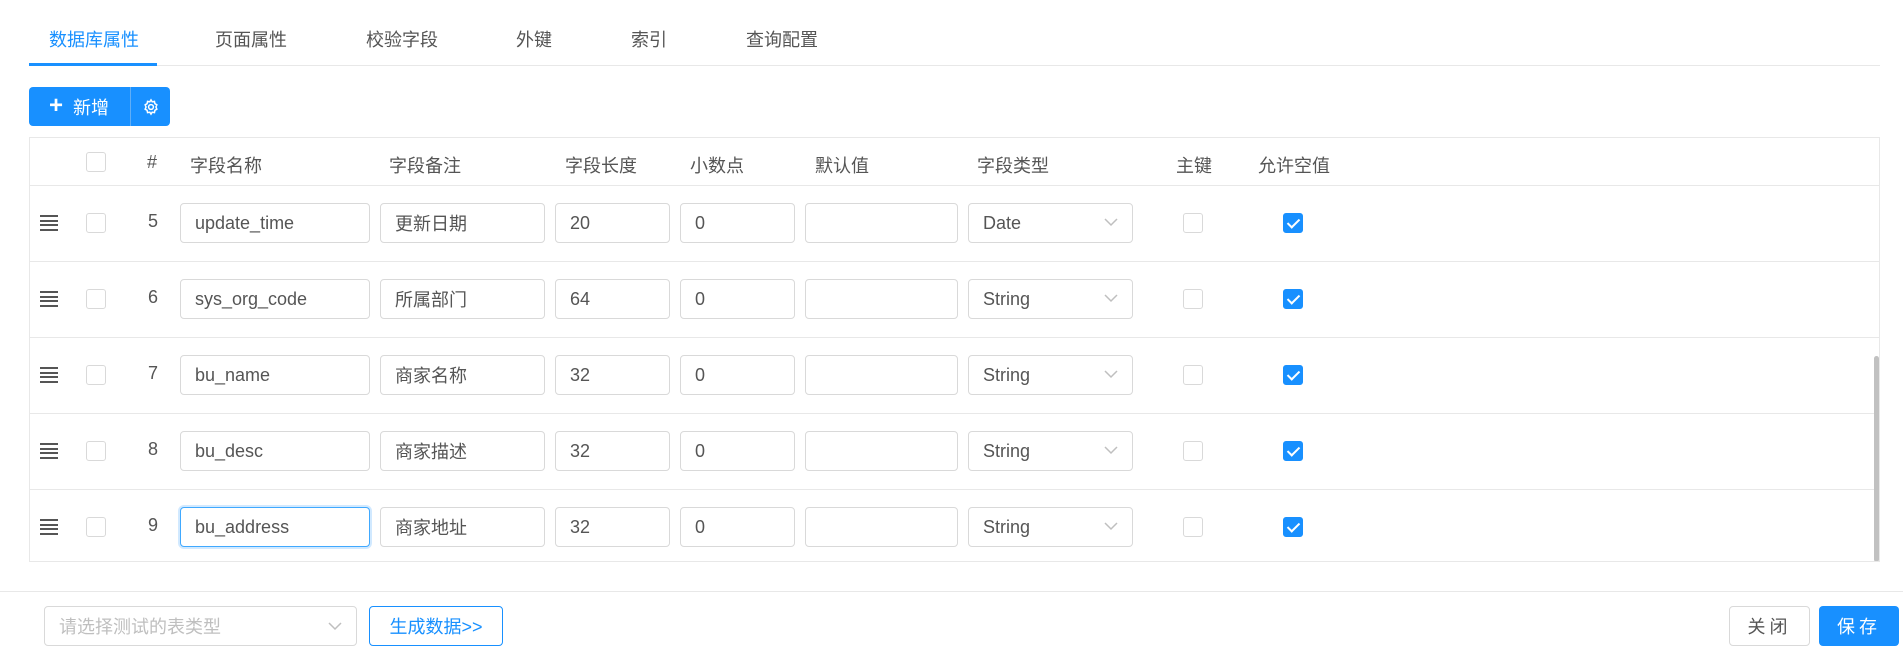 The height and width of the screenshot is (653, 1903). I want to click on table-row: 6 String, so click(954, 300).